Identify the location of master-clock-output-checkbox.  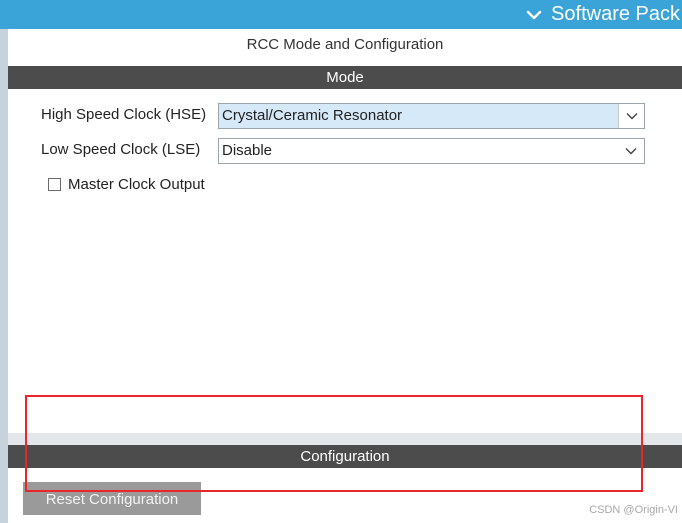
(54, 184).